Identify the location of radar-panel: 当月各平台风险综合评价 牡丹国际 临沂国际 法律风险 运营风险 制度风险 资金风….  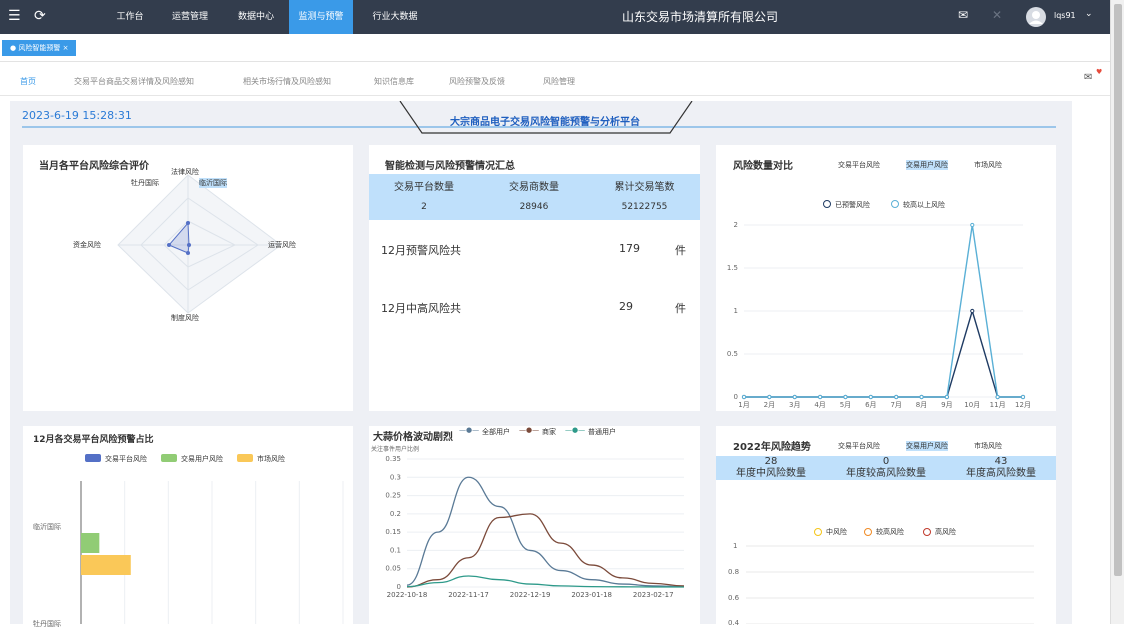
(188, 278).